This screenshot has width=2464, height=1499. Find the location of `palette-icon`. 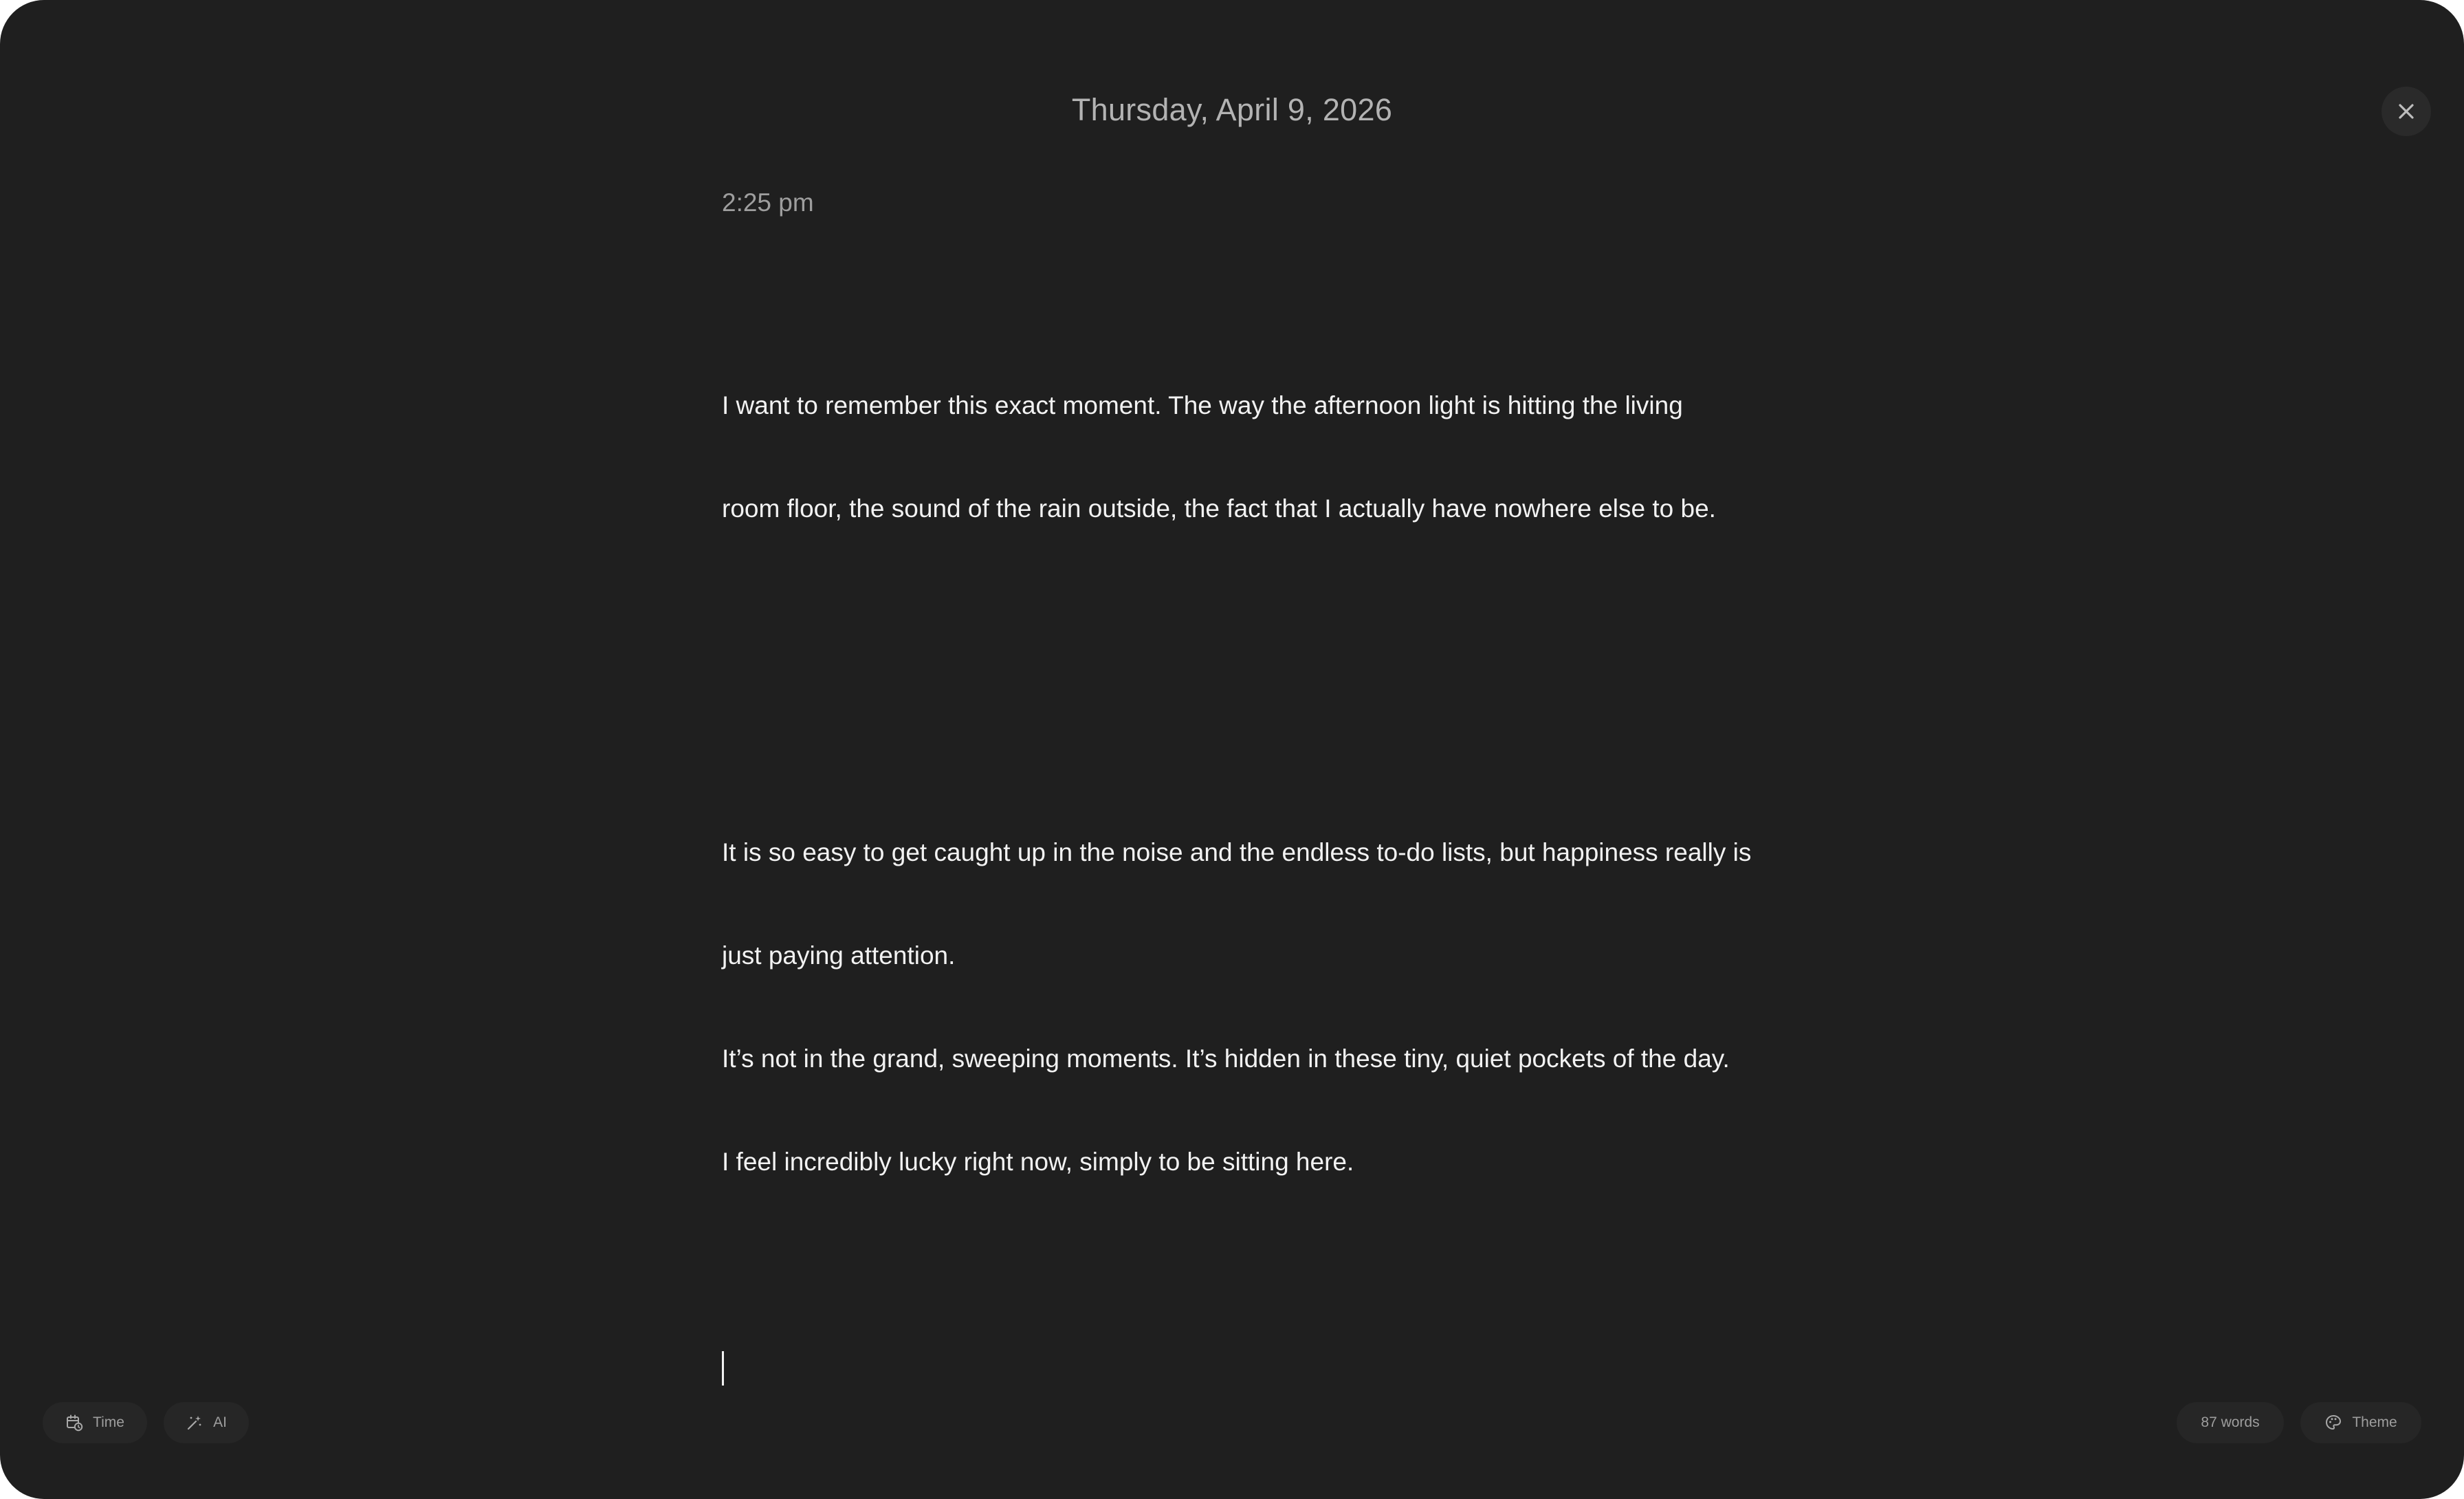

palette-icon is located at coordinates (2334, 1422).